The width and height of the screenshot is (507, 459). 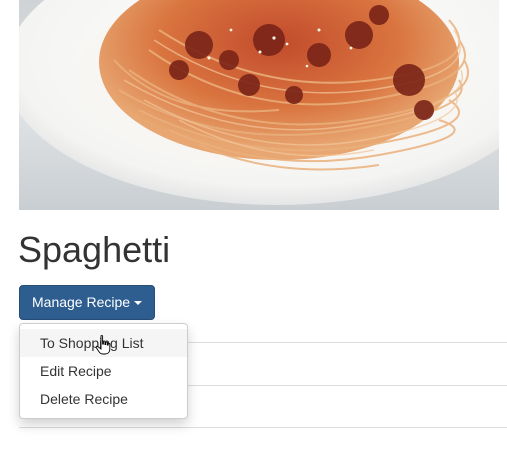 What do you see at coordinates (81, 302) in the screenshot?
I see `manage-recipe-label: Manage Recipe` at bounding box center [81, 302].